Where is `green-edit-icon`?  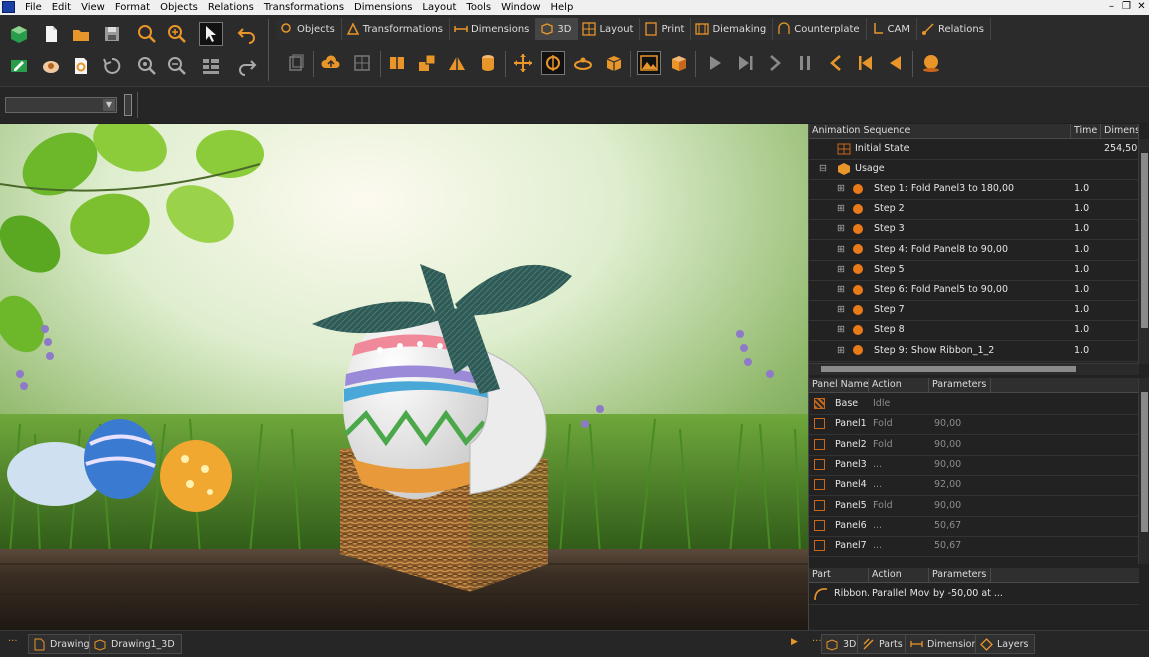
green-edit-icon is located at coordinates (19, 66).